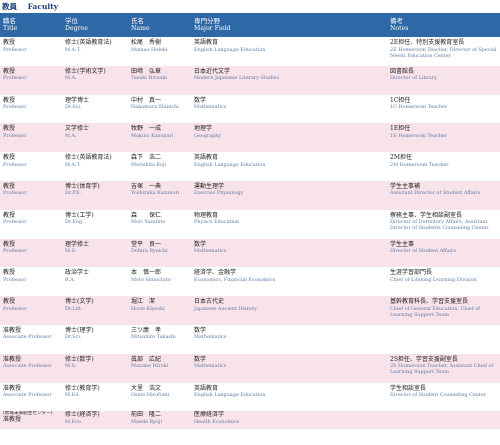  Describe the element at coordinates (72, 395) in the screenshot. I see `degree-en: M.Ed.` at that location.